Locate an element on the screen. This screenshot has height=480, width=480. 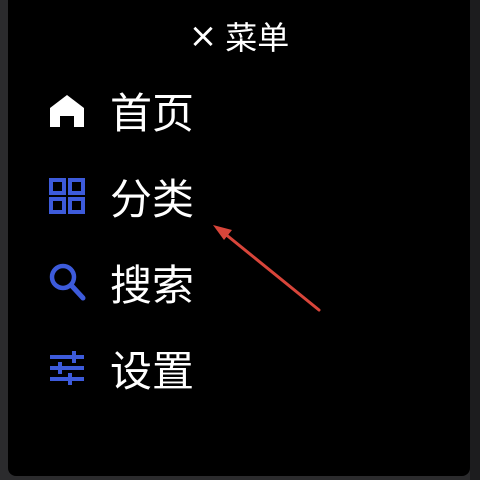
menu-item-search: 搜索 is located at coordinates (120, 282).